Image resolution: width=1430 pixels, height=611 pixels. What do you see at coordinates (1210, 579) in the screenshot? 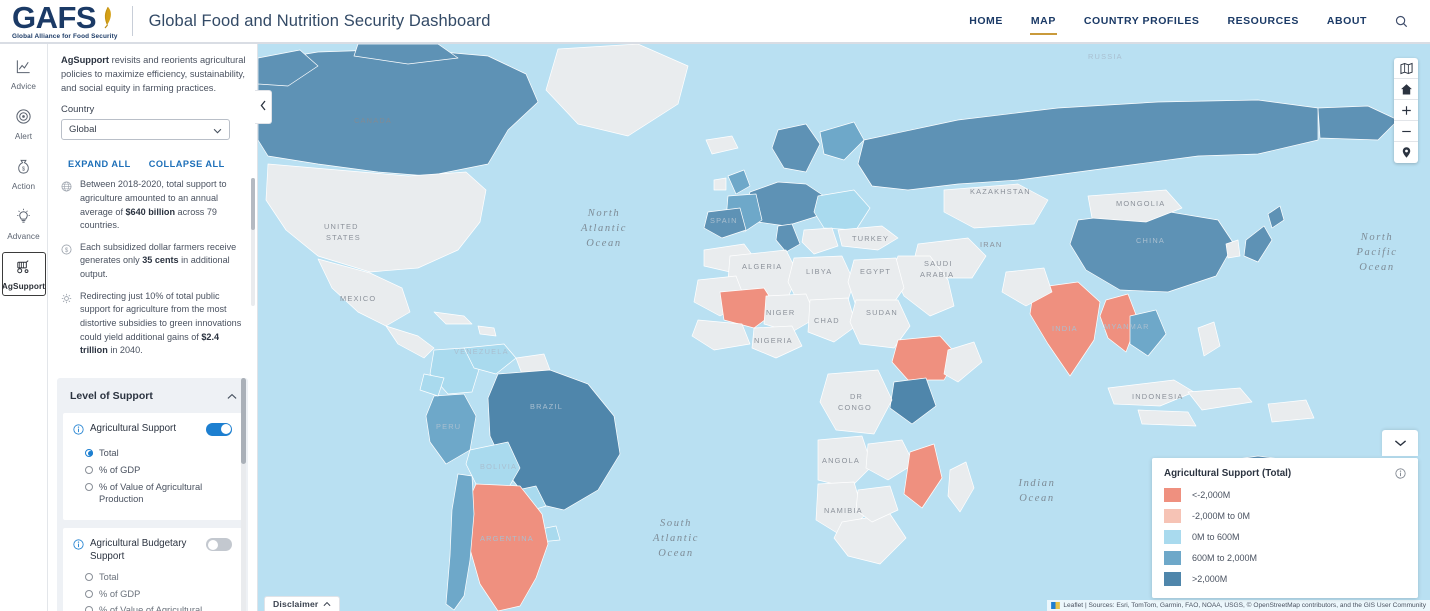
I see `legend-entry-4-label: >2,000M` at bounding box center [1210, 579].